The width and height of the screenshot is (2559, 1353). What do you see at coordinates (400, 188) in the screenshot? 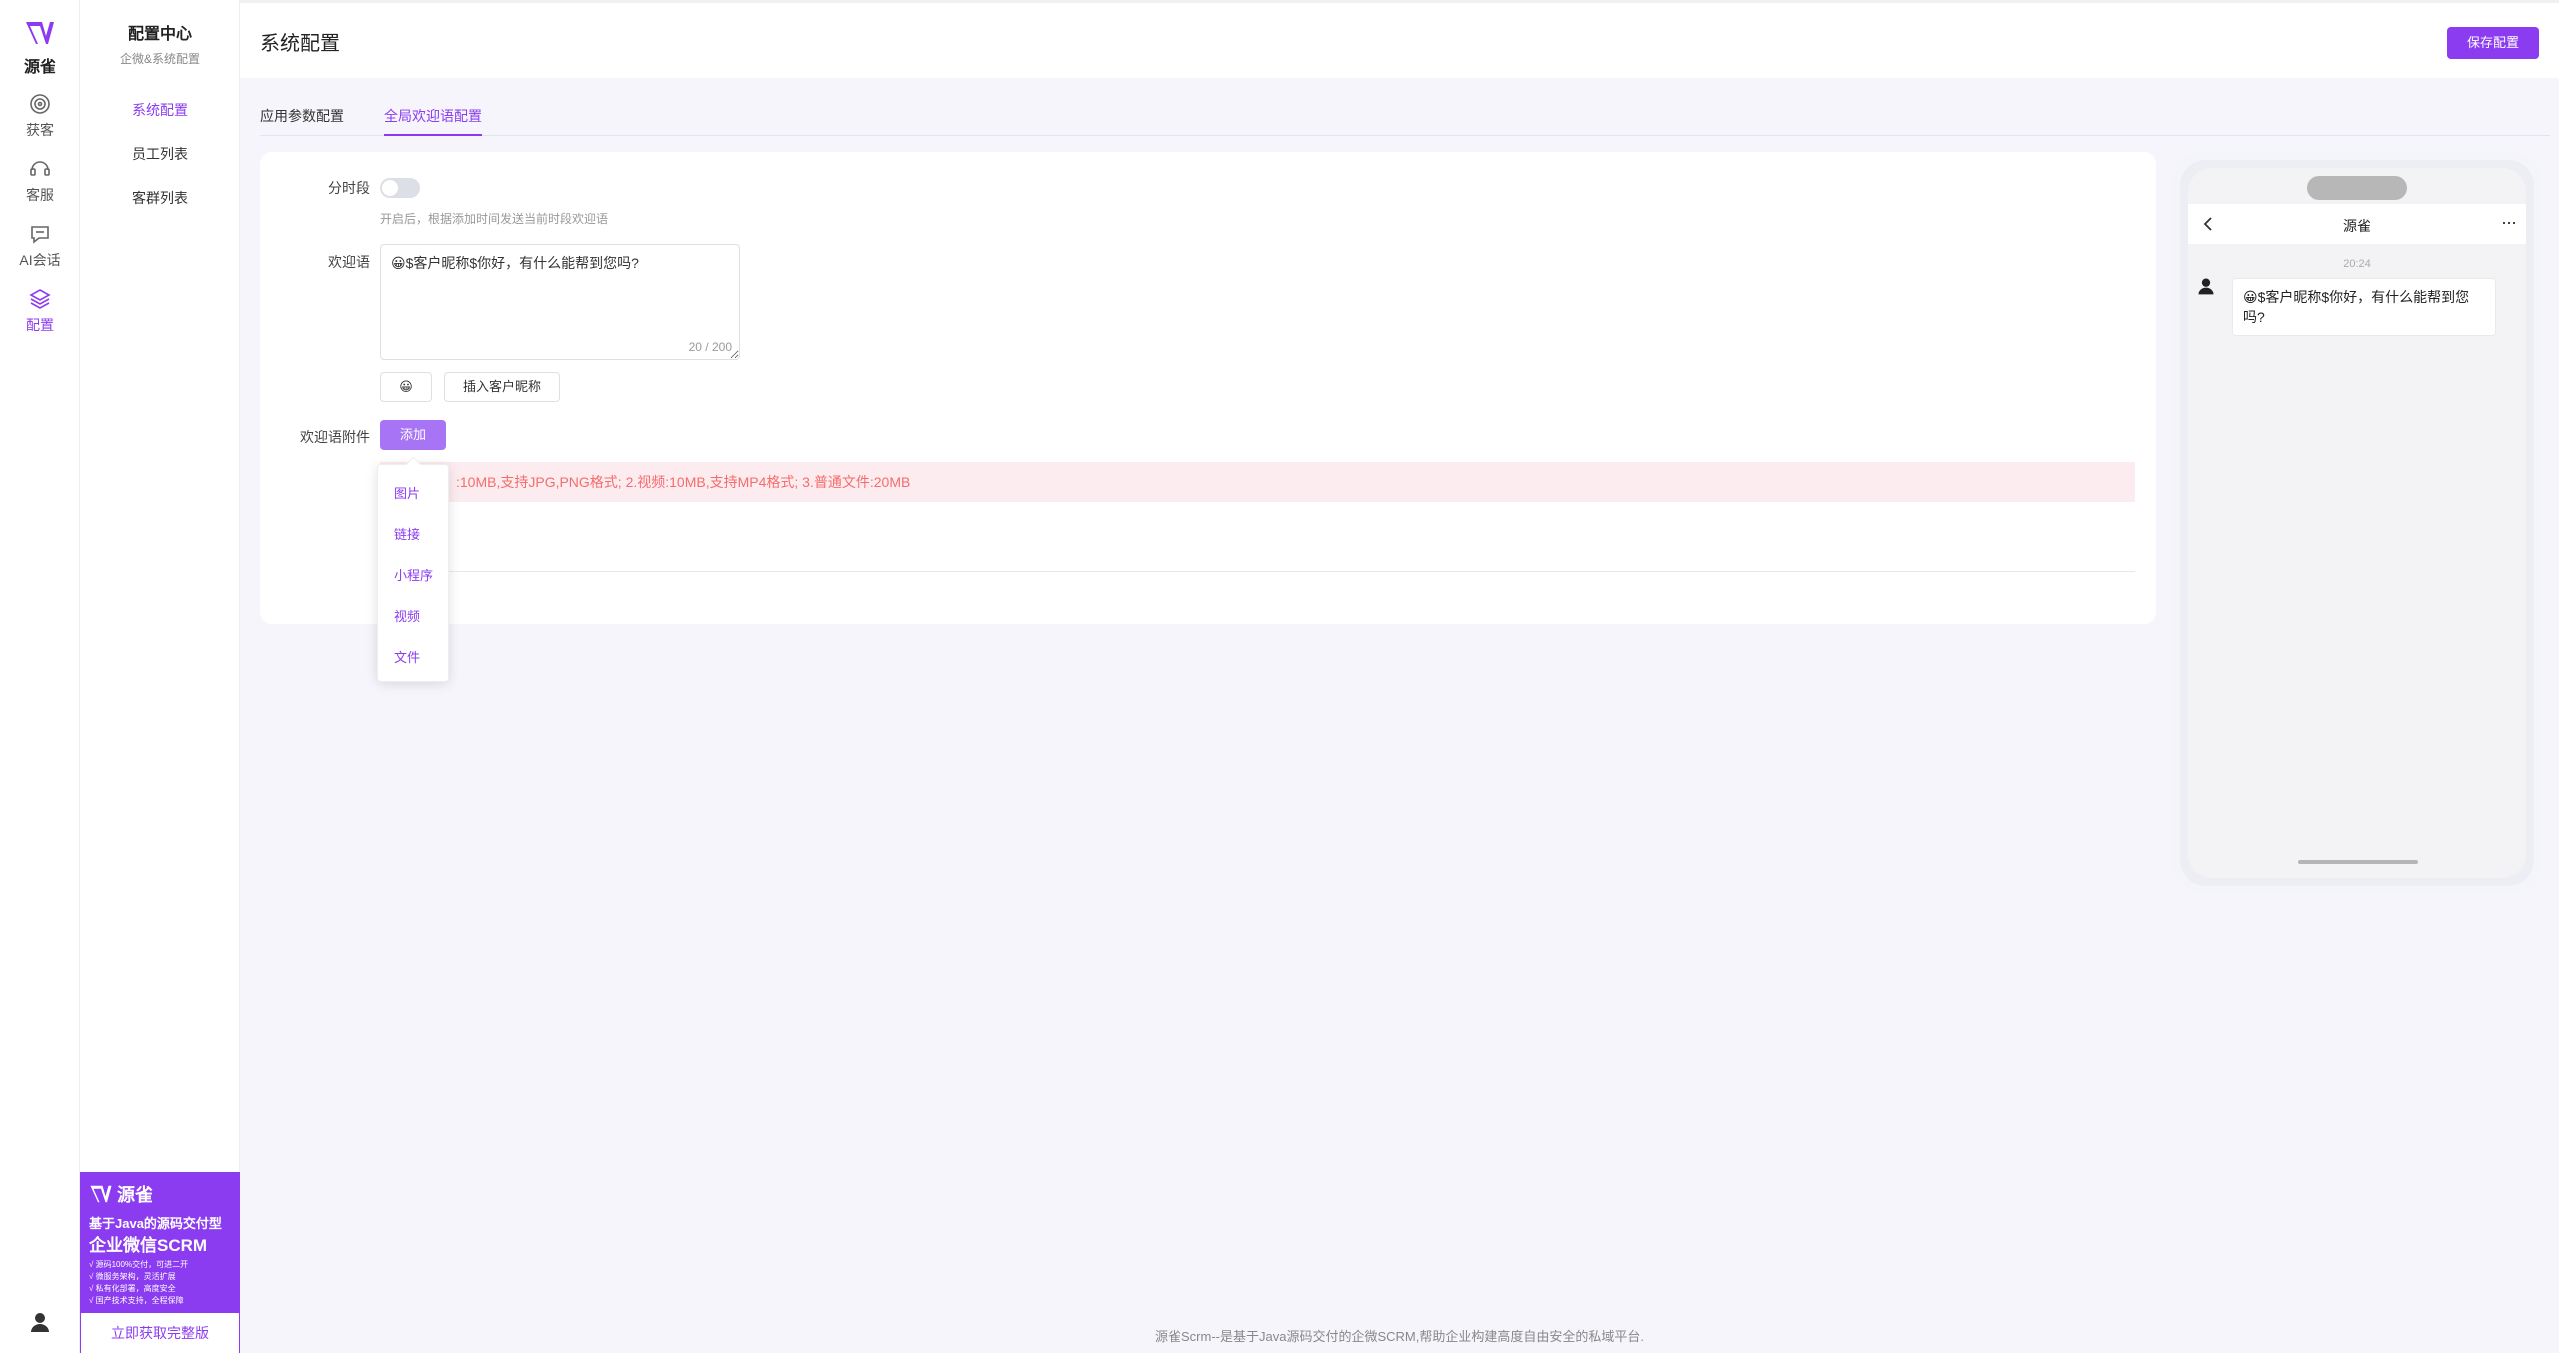
I see `time-slot-toggle` at bounding box center [400, 188].